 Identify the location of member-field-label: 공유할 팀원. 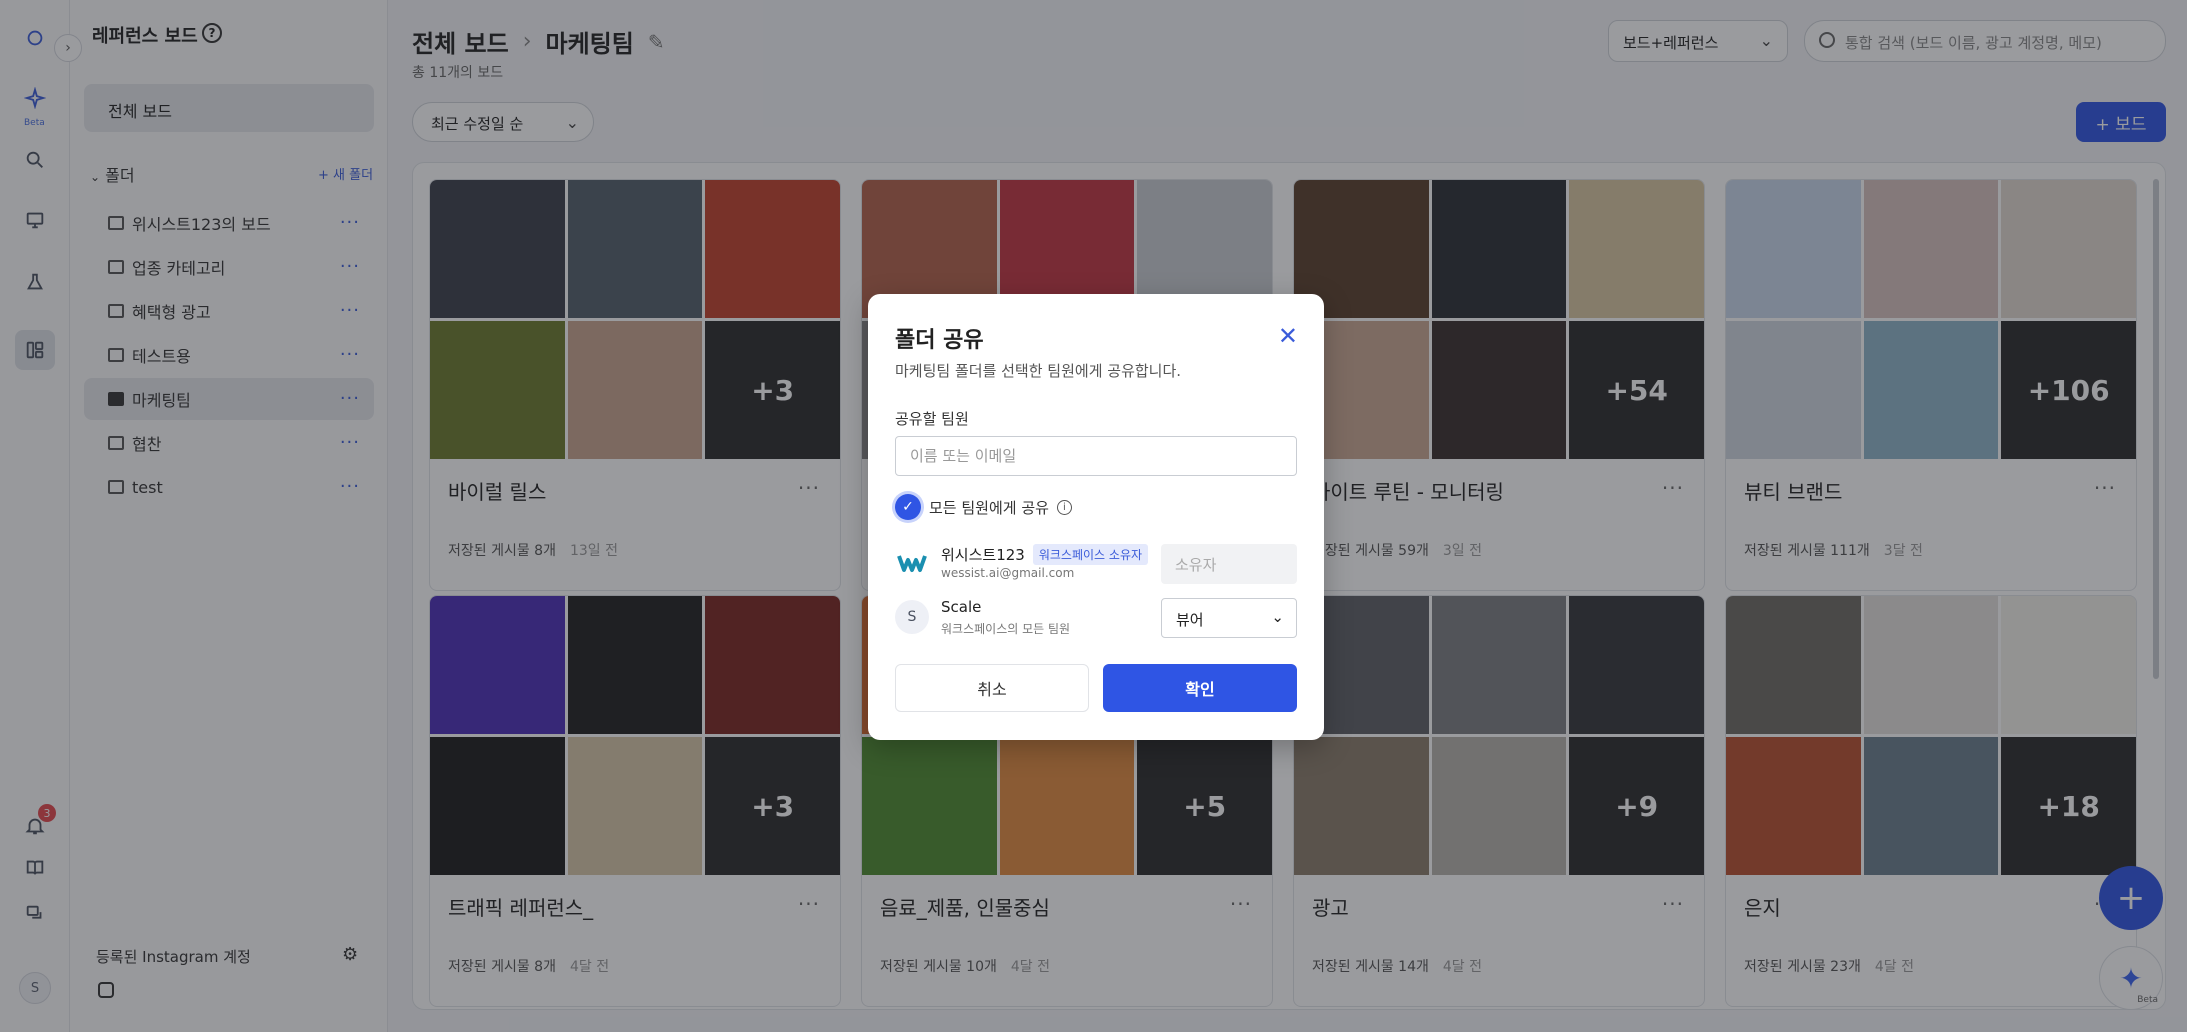
(932, 419).